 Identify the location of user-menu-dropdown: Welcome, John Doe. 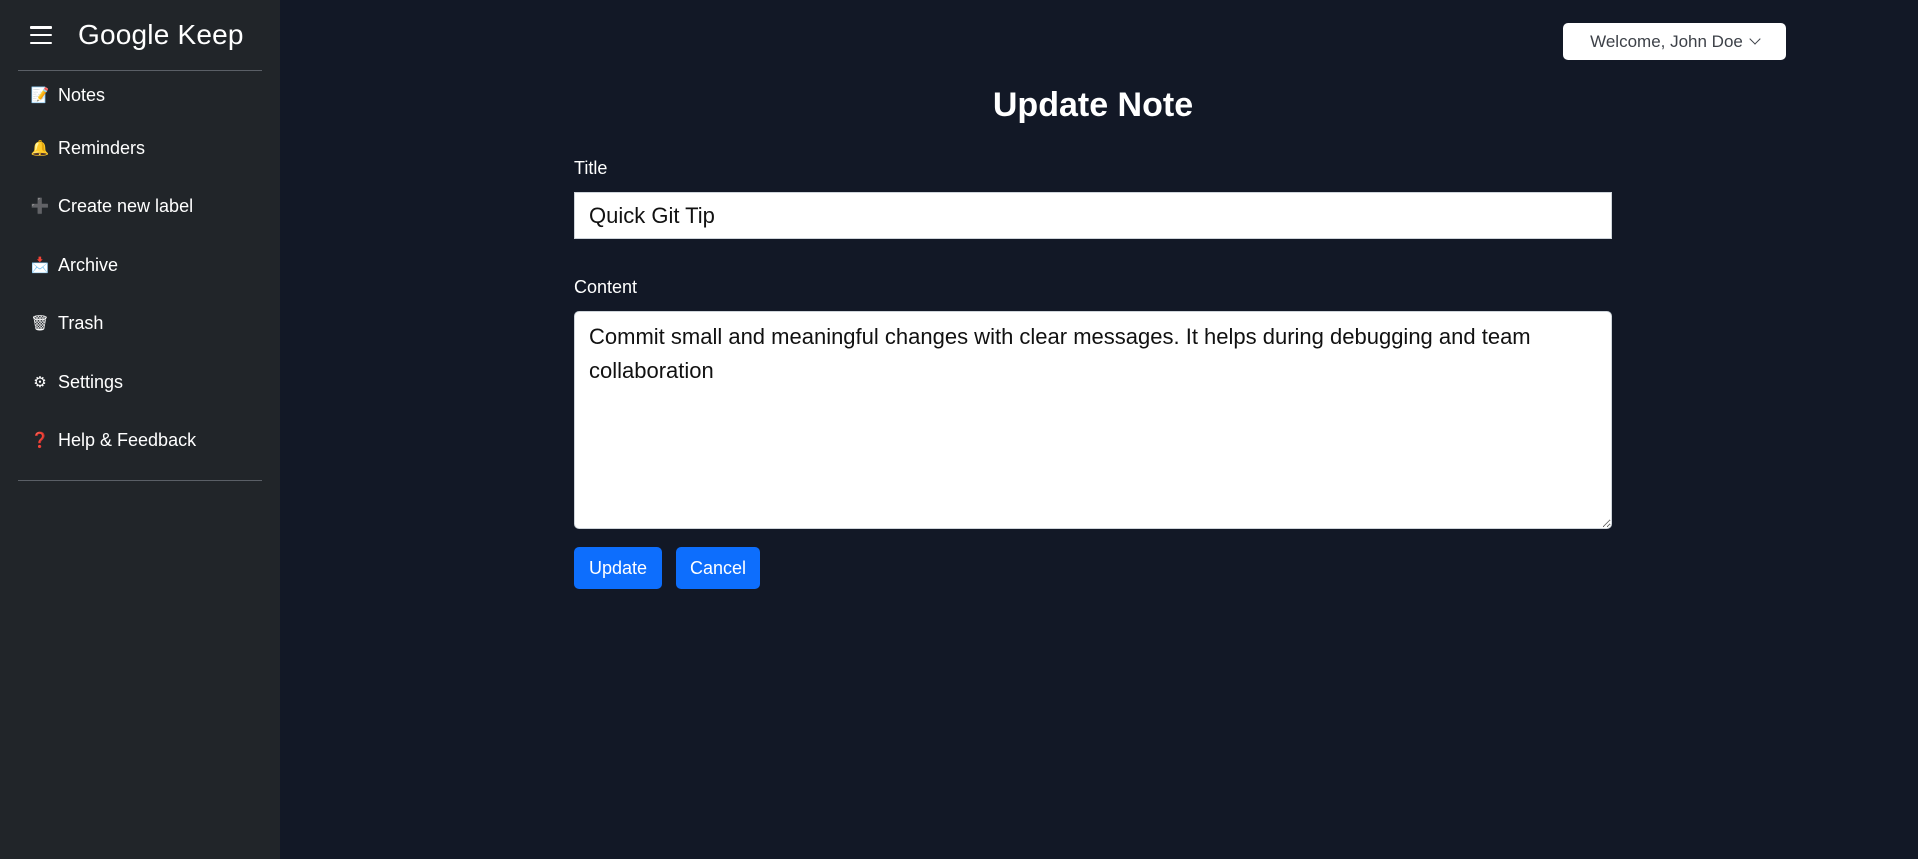
(1674, 41).